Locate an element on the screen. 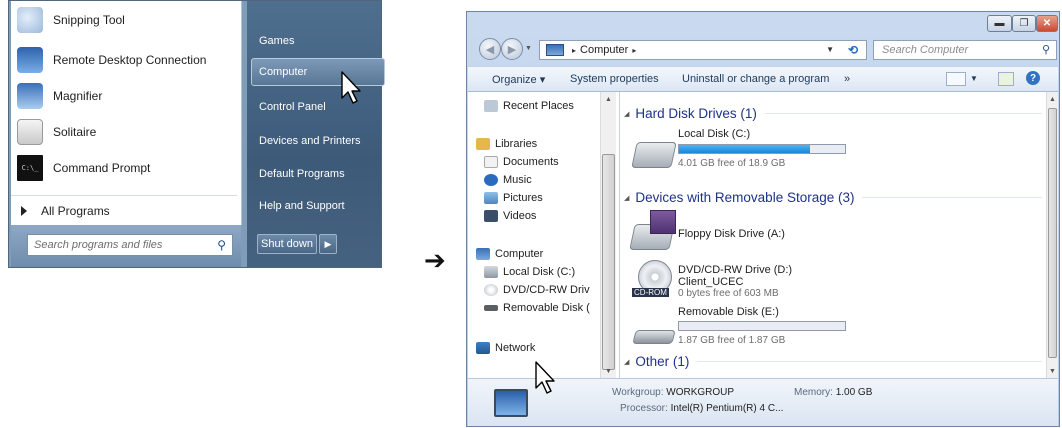  drive-e-name: Removable Disk (E:) is located at coordinates (728, 312).